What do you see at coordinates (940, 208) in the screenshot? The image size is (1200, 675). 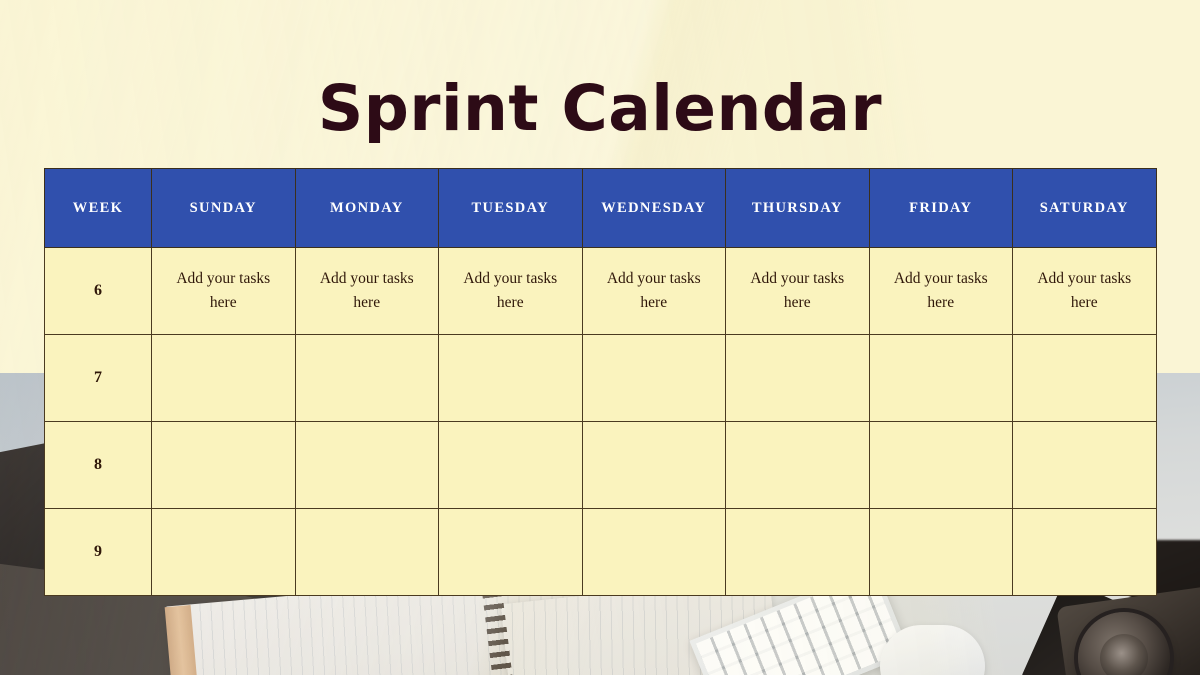 I see `column-header-friday: FRIDAY` at bounding box center [940, 208].